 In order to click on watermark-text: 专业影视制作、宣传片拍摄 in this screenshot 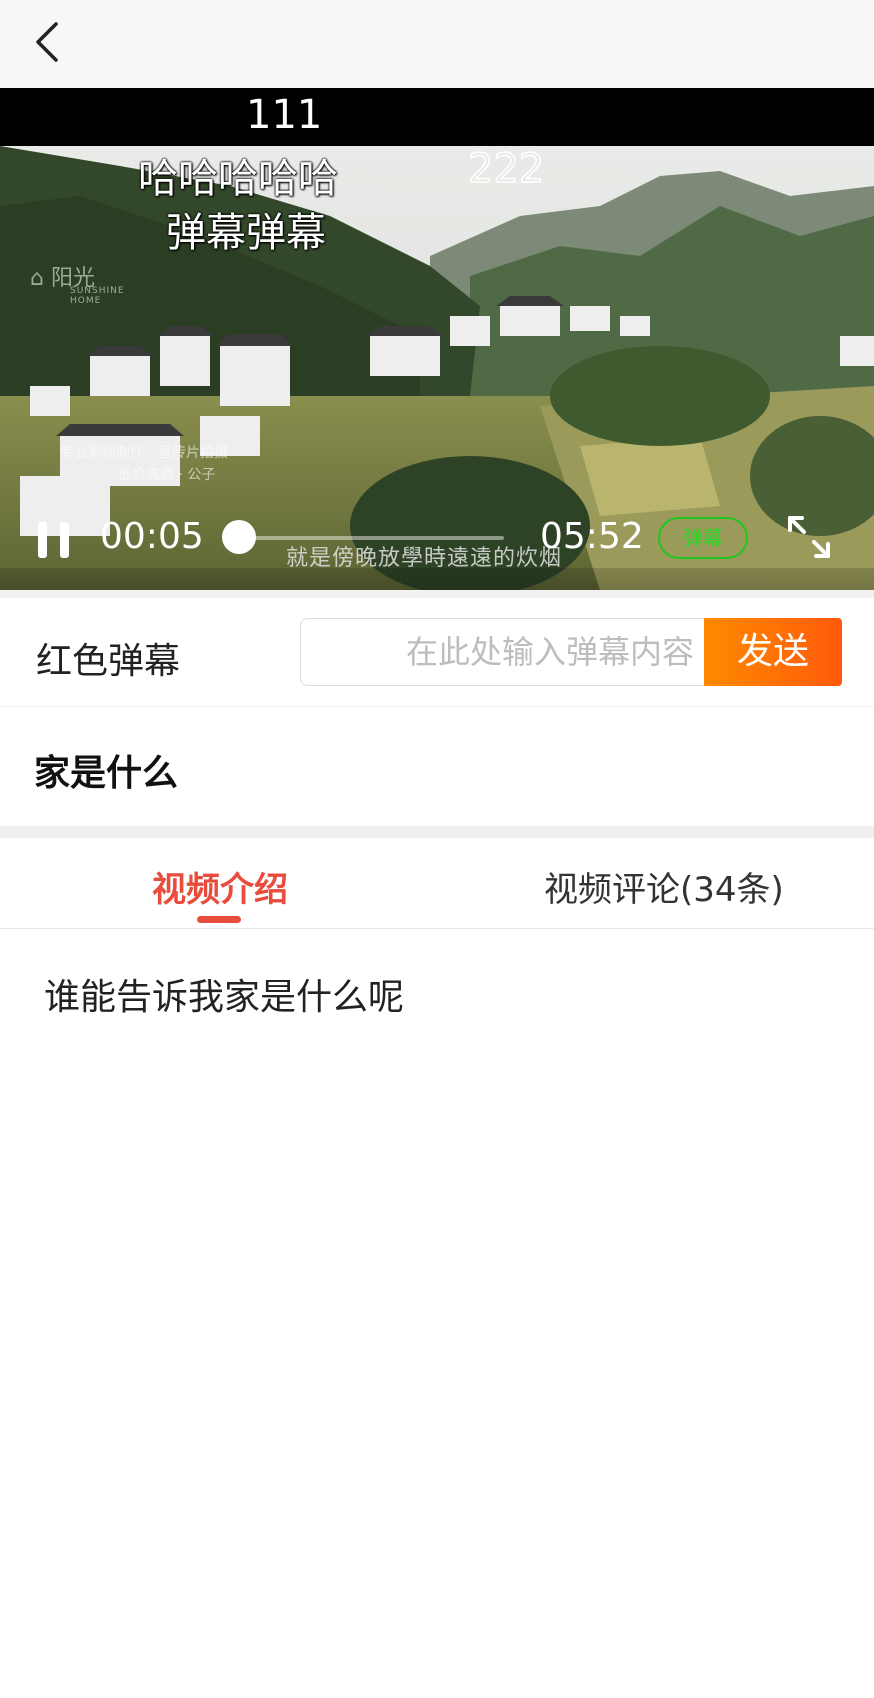, I will do `click(144, 453)`.